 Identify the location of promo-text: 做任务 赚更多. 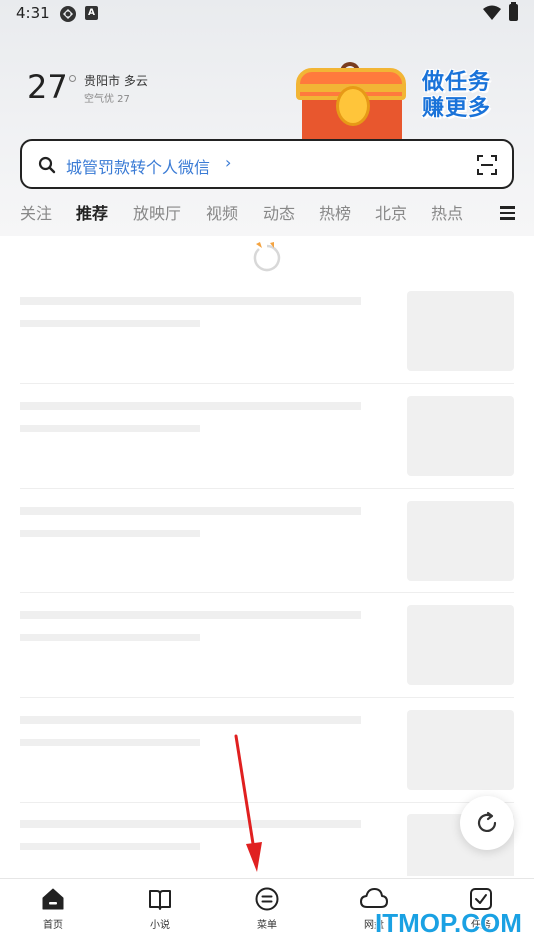
(467, 96).